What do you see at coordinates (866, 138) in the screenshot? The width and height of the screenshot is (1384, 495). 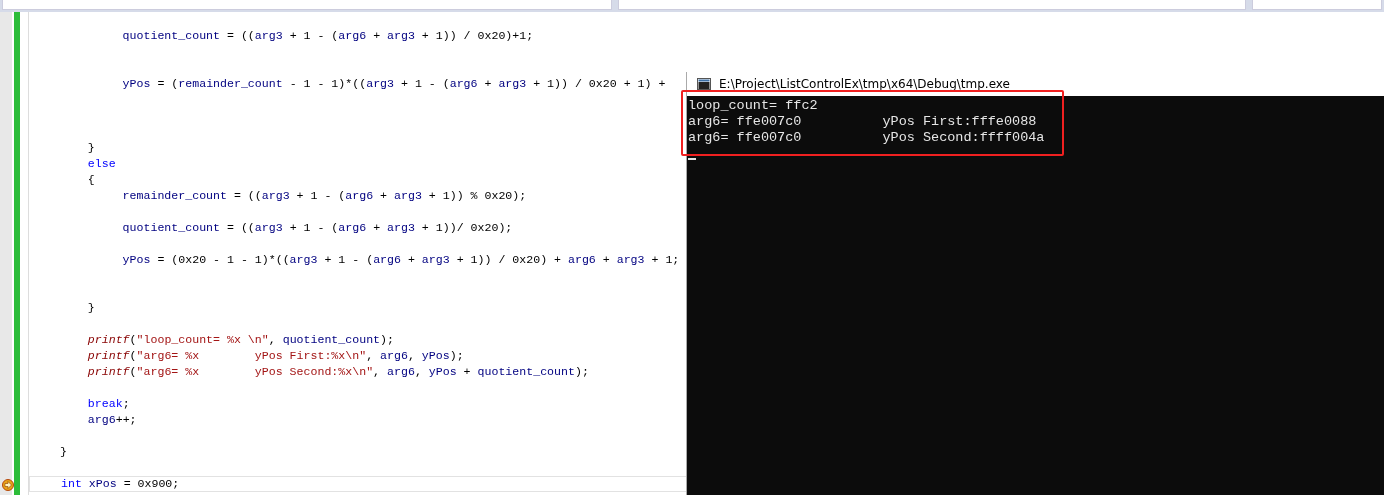 I see `console-output-line: arg6= ffe007c0 yPos Second:ffff004a` at bounding box center [866, 138].